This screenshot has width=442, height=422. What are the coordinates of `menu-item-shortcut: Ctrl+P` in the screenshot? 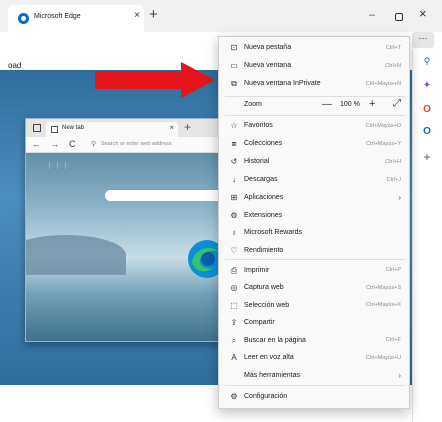 It's located at (393, 270).